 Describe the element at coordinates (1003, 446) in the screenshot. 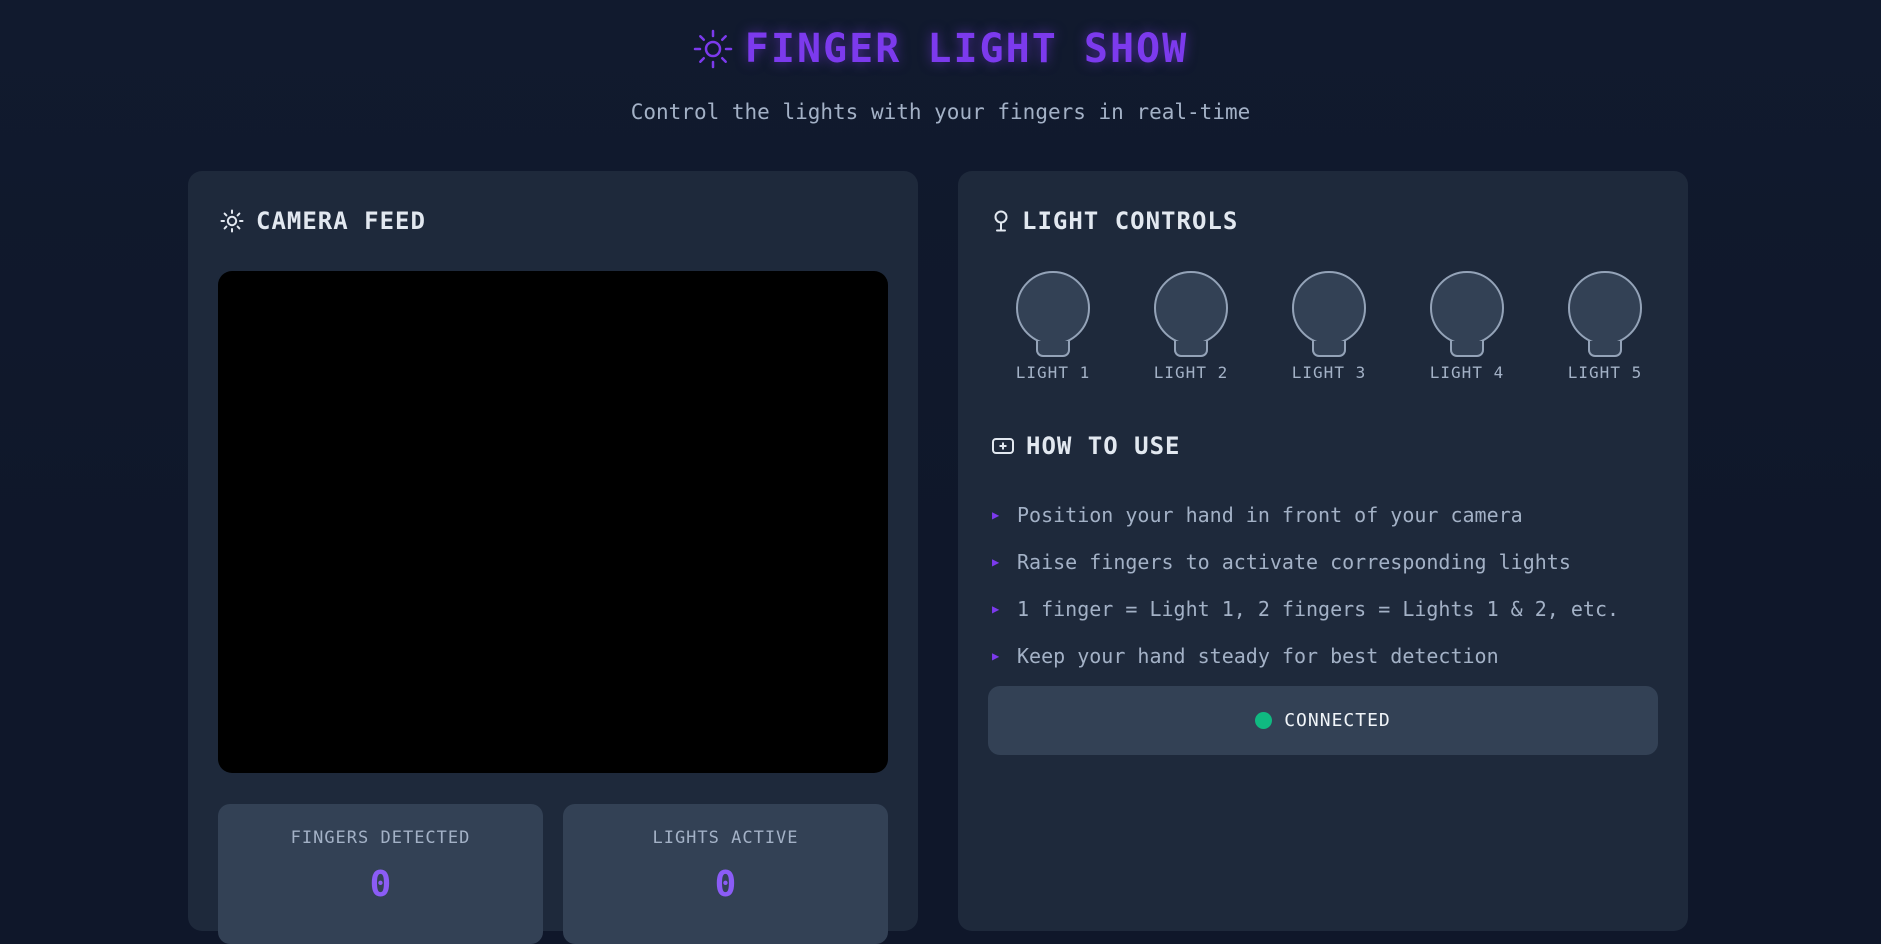

I see `info-card-icon` at that location.